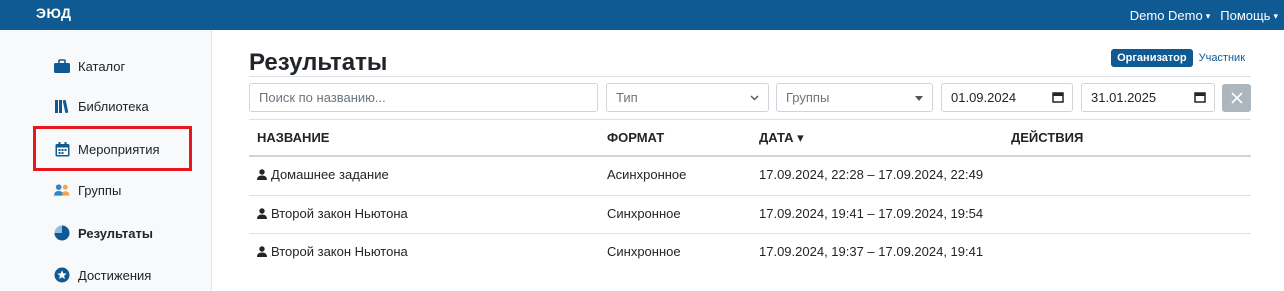  Describe the element at coordinates (1047, 137) in the screenshot. I see `column-header-actions: ДЕЙСТВИЯ` at that location.